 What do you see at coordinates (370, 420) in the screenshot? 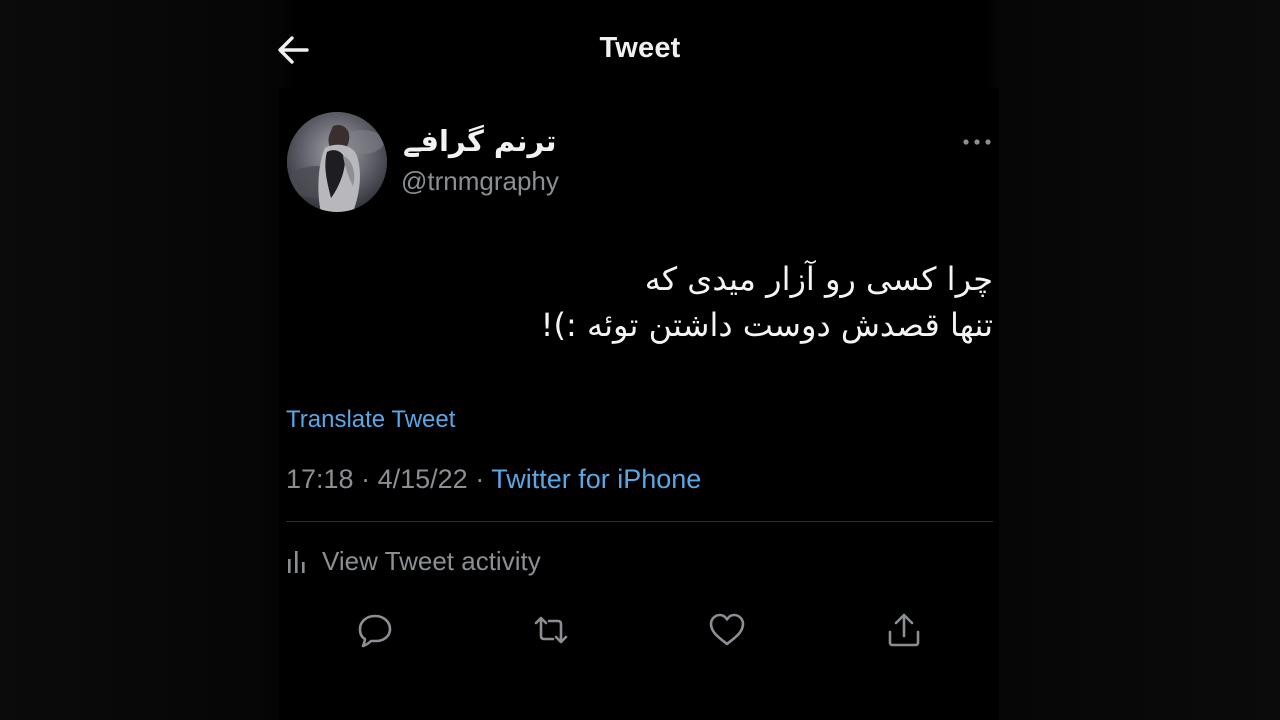
I see `translate-tweet-link: Translate Tweet` at bounding box center [370, 420].